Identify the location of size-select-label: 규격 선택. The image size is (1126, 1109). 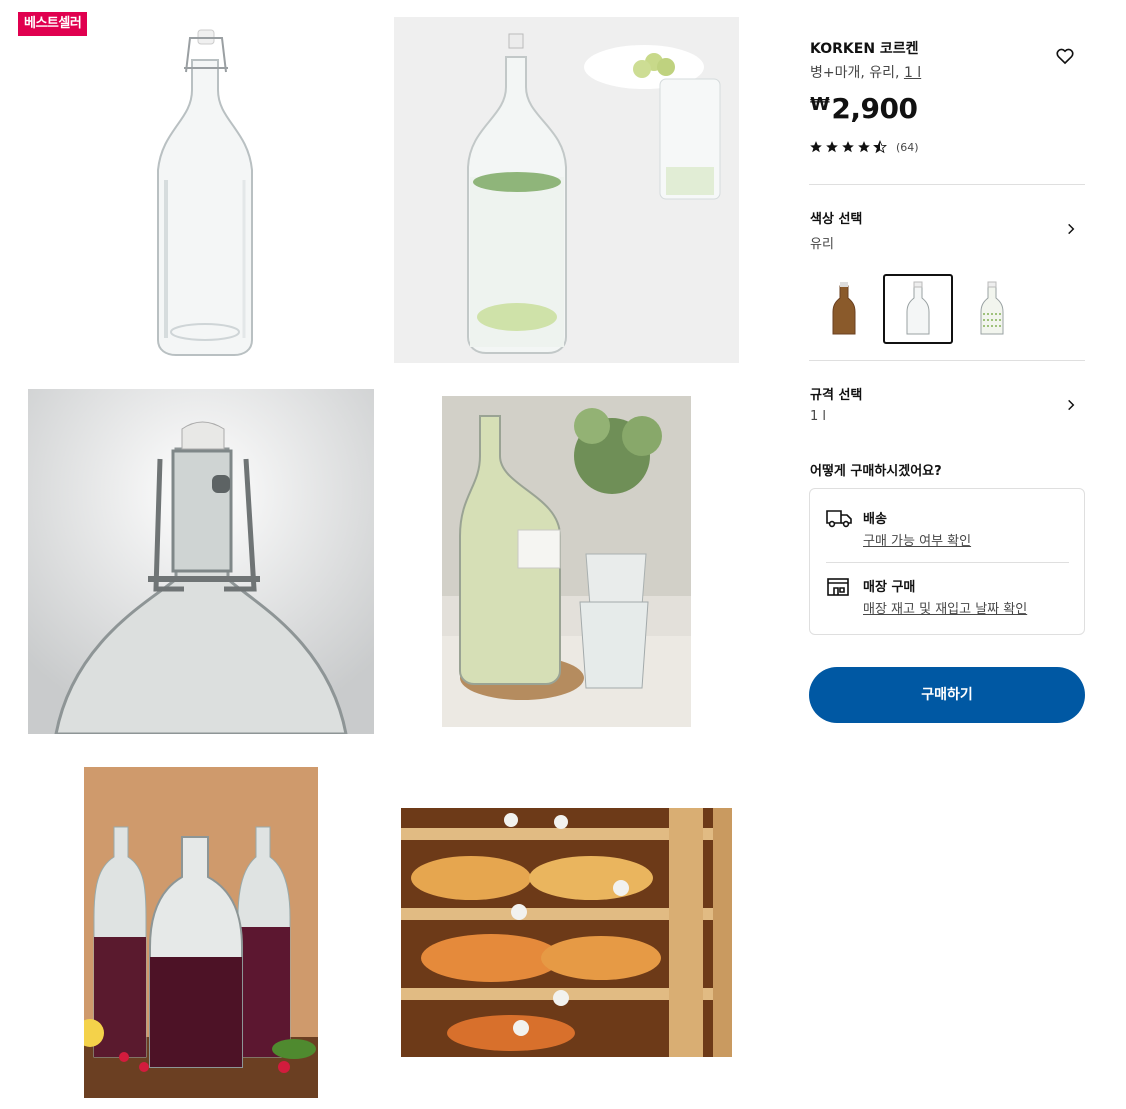
(836, 395).